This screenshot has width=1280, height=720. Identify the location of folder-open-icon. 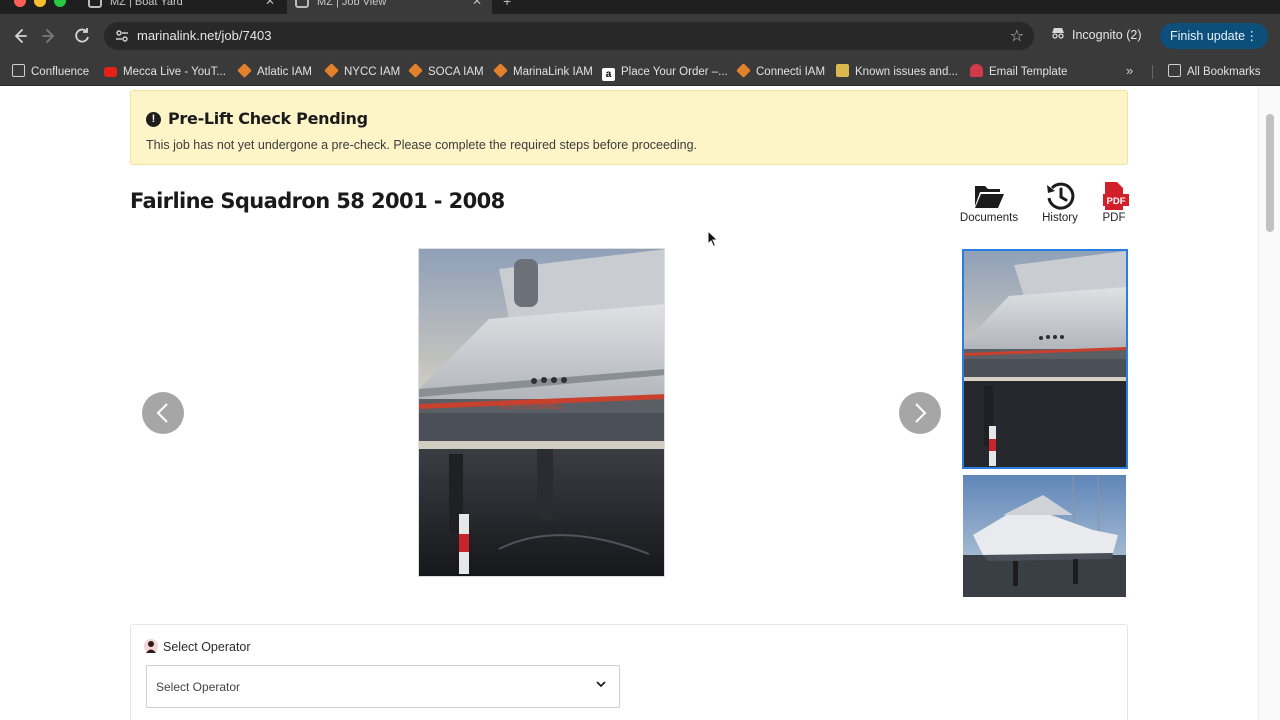
(989, 197).